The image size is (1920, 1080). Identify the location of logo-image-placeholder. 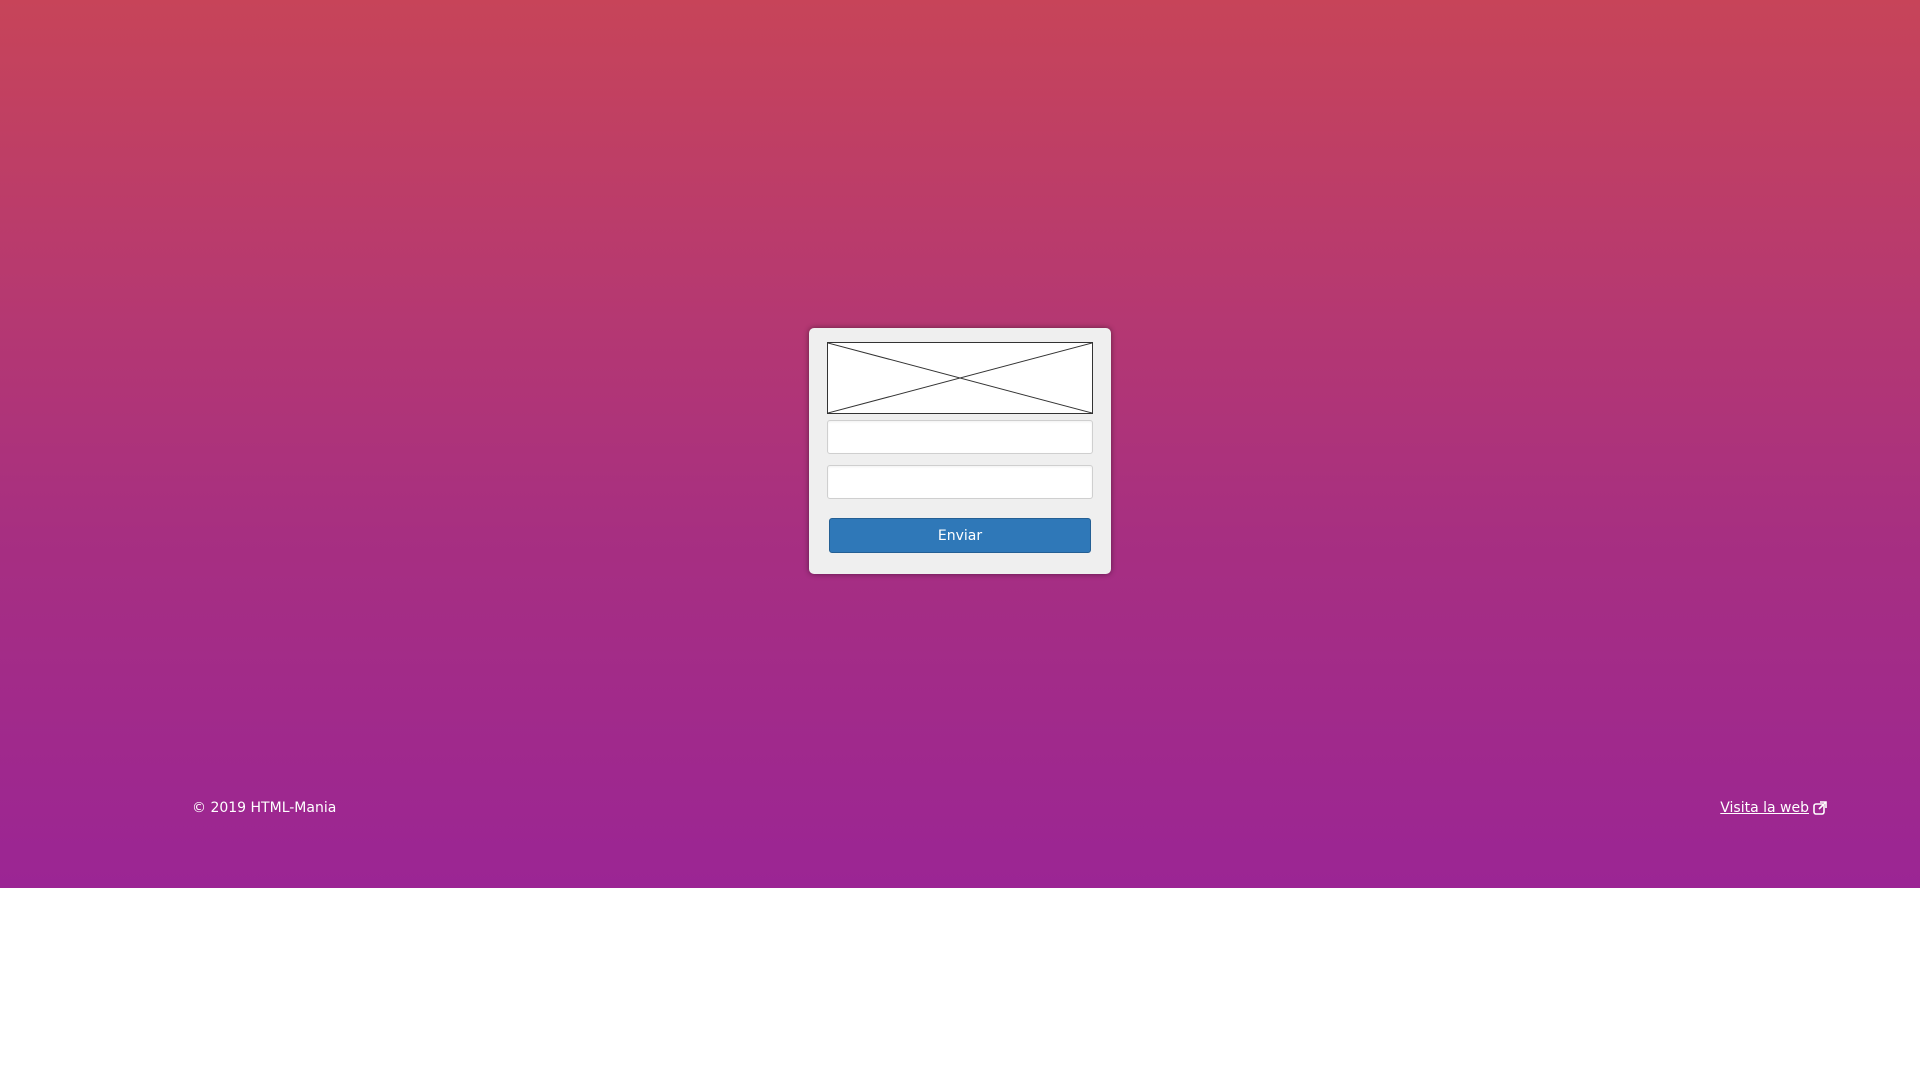
(960, 378).